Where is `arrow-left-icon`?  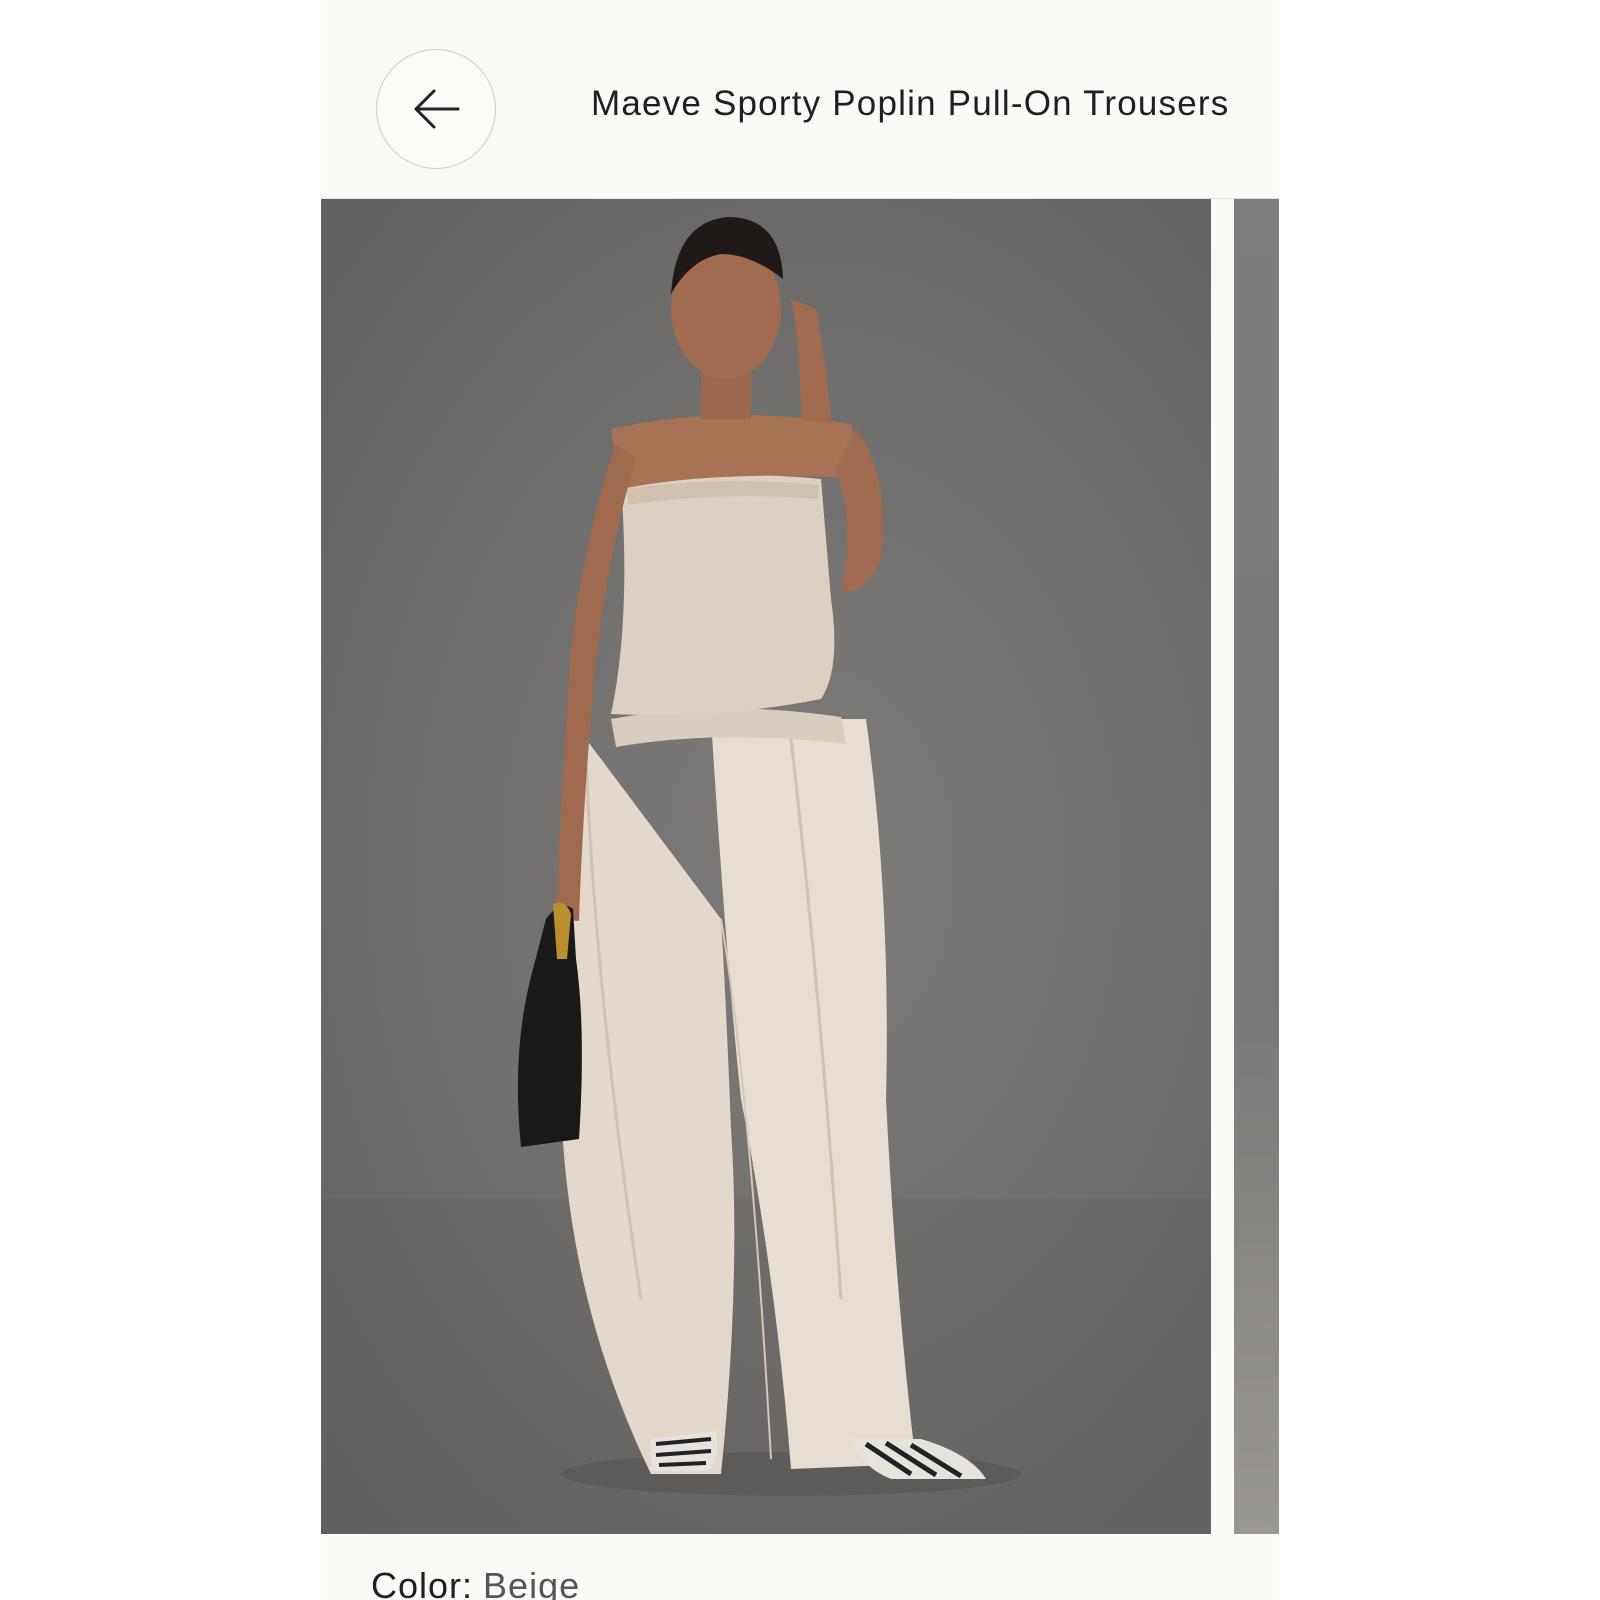 arrow-left-icon is located at coordinates (437, 109).